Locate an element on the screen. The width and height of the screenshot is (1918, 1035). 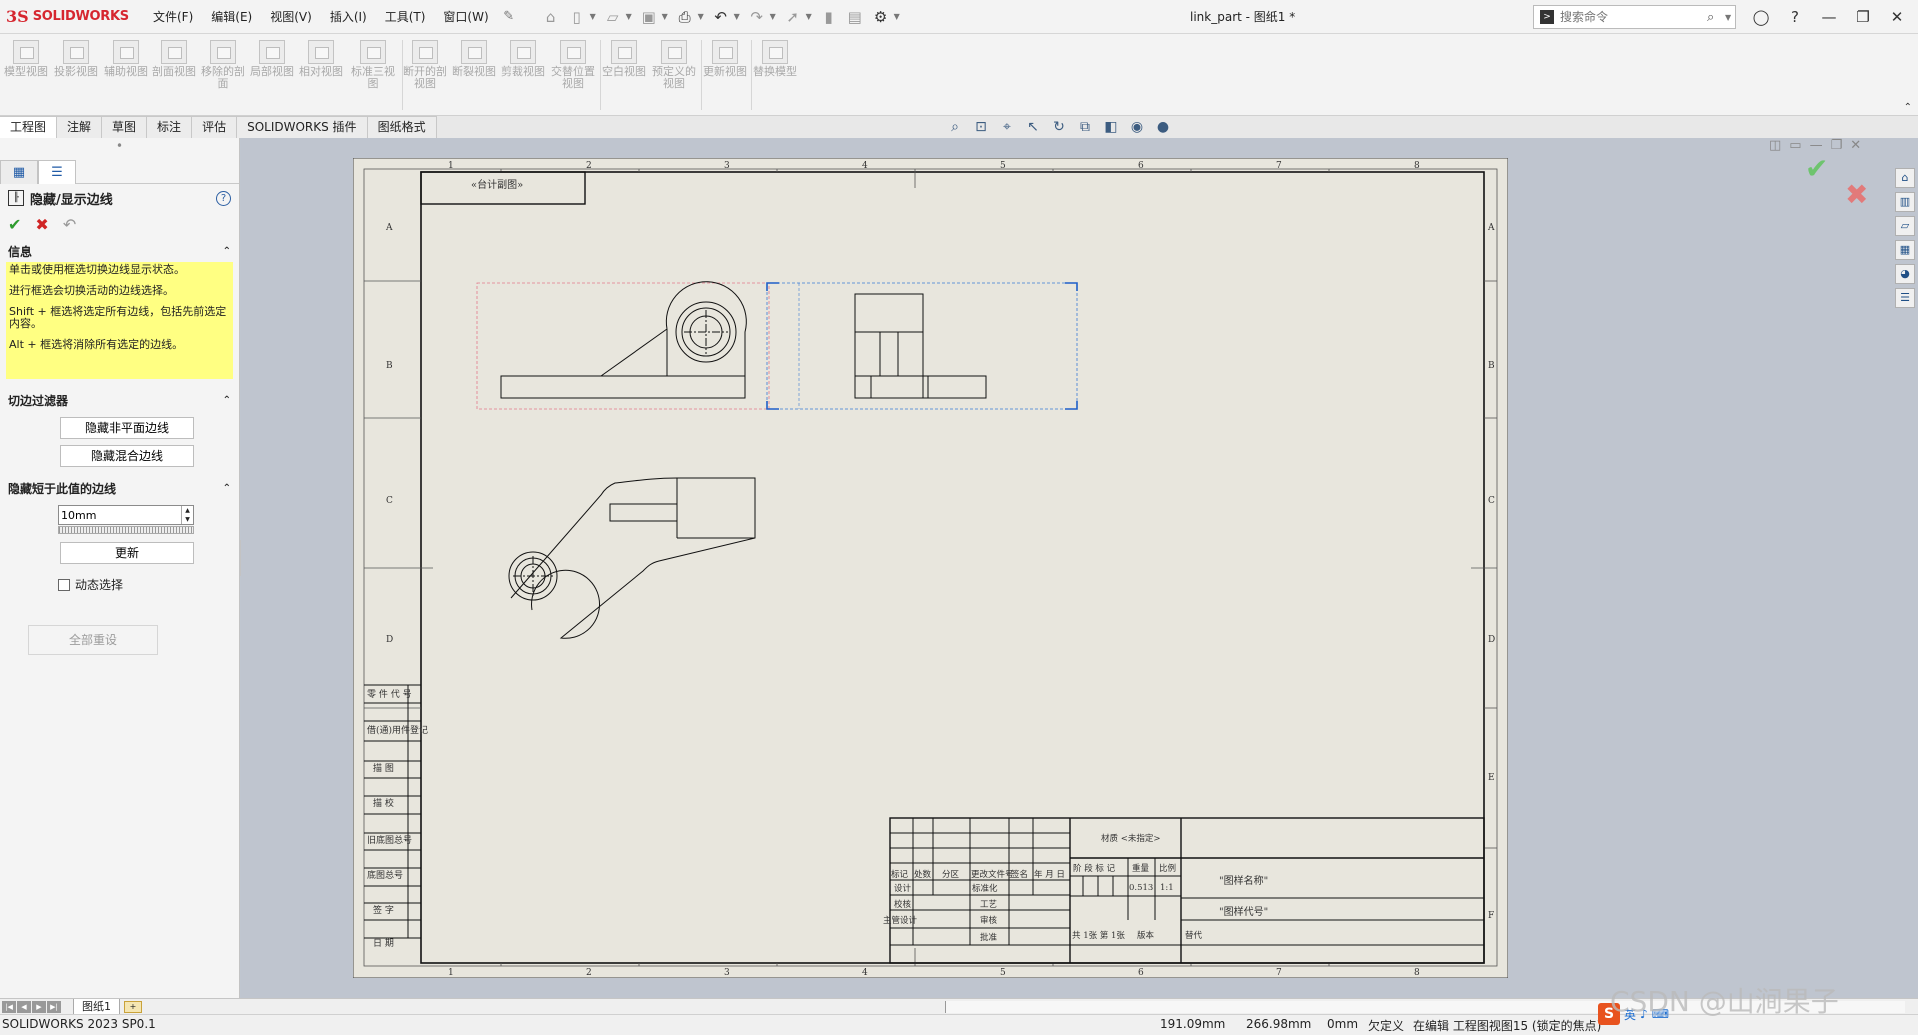
ok-check-icon: ✔ is located at coordinates (14, 224).